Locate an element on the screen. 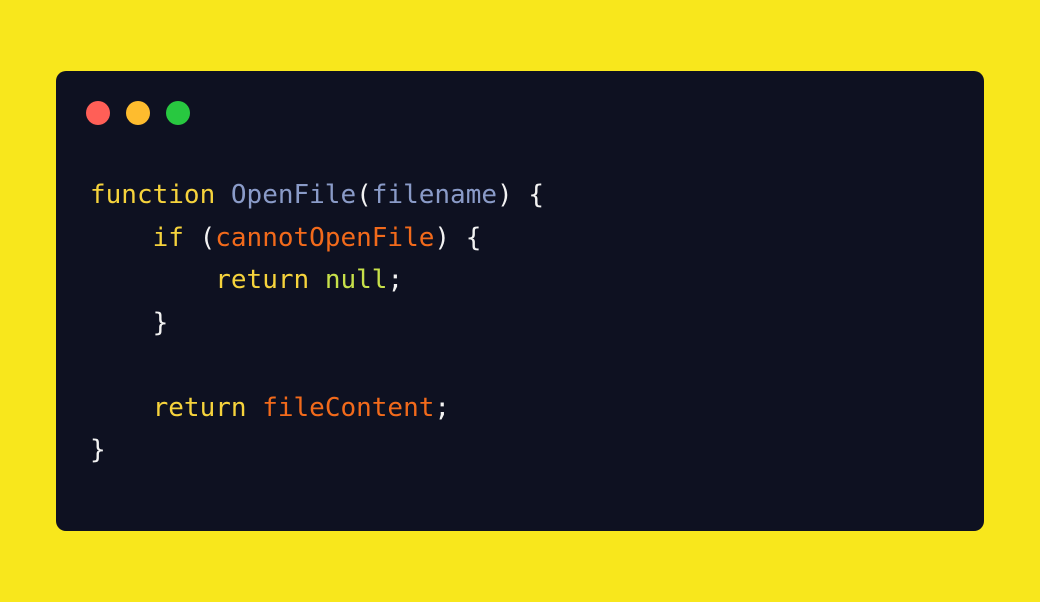 The height and width of the screenshot is (602, 1040). code-line: return null; is located at coordinates (317, 280).